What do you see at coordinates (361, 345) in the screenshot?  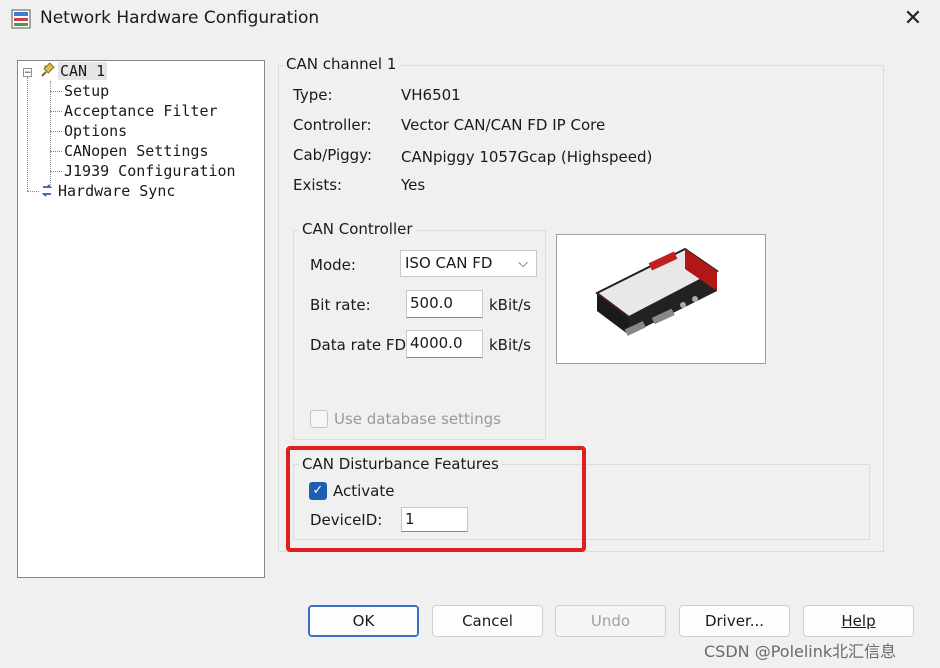 I see `datarate-label: Data rate FD:` at bounding box center [361, 345].